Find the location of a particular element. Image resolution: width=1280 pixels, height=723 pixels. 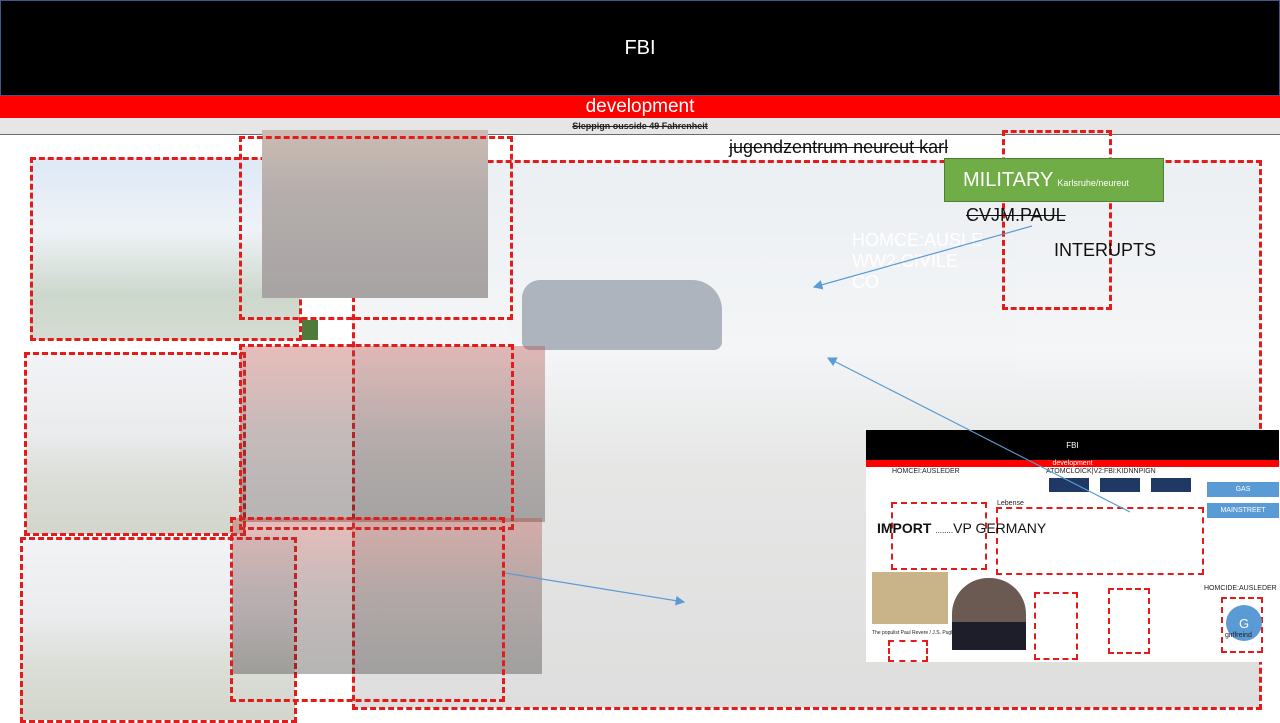

arrow-office is located at coordinates (595, 589).